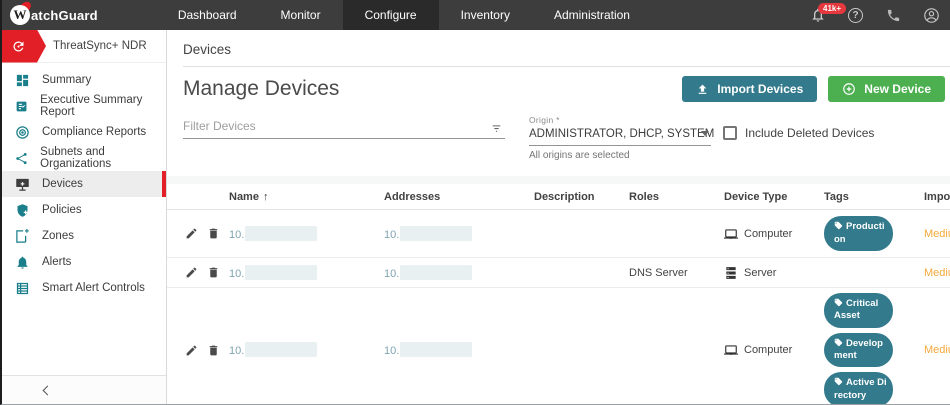 This screenshot has width=950, height=405. What do you see at coordinates (931, 15) in the screenshot?
I see `account-icon` at bounding box center [931, 15].